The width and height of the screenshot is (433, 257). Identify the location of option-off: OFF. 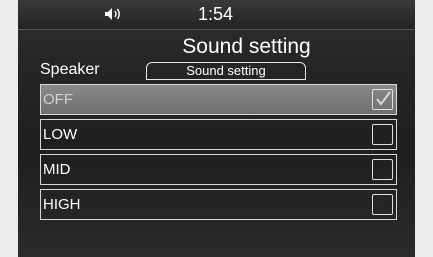
(218, 99).